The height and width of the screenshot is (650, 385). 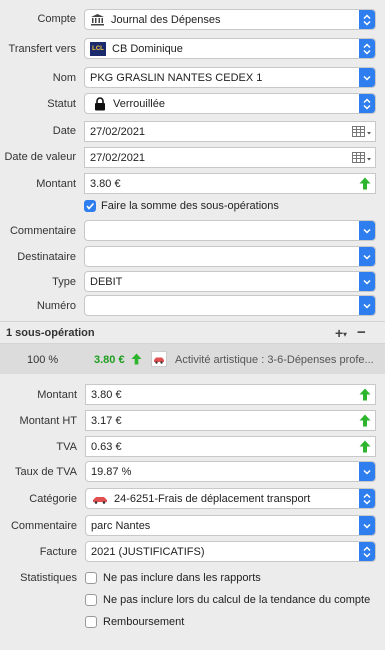 I want to click on detail-tva-field: 0.63 €, so click(x=230, y=446).